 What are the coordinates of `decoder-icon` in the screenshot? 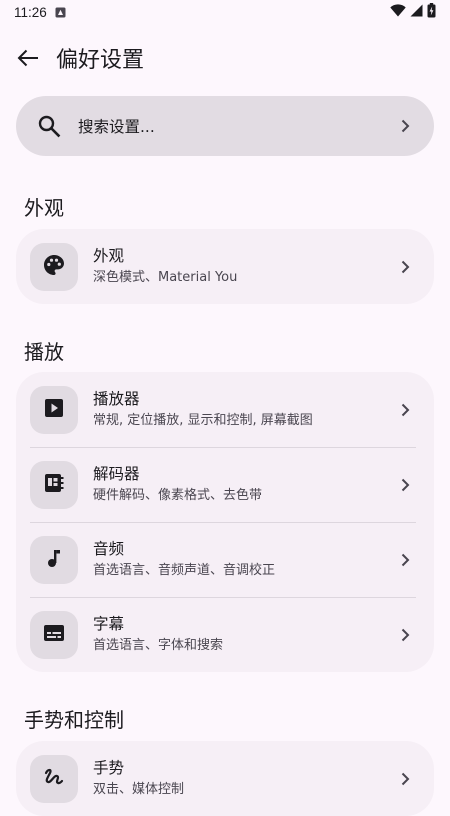 It's located at (54, 485).